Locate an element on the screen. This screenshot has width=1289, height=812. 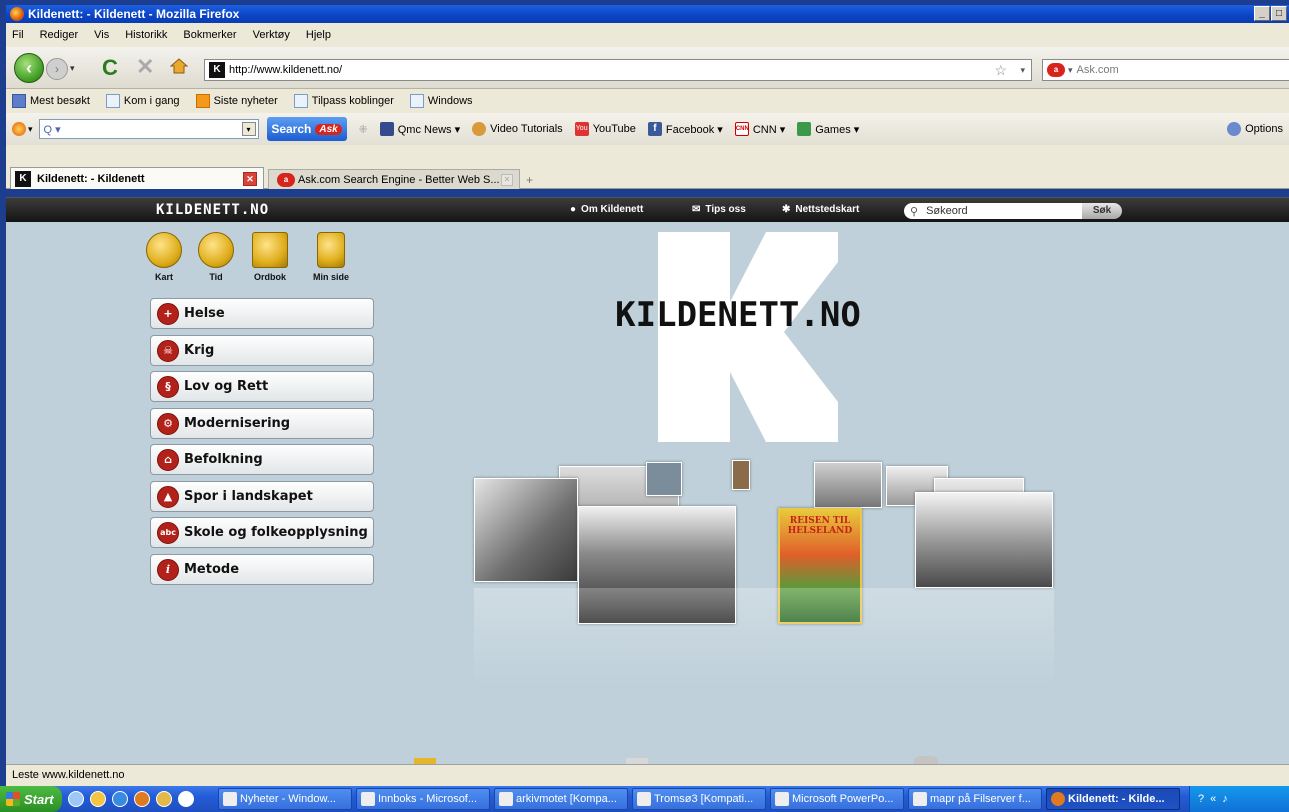
tips-oss-link: ✉ Tips oss is located at coordinates (719, 209).